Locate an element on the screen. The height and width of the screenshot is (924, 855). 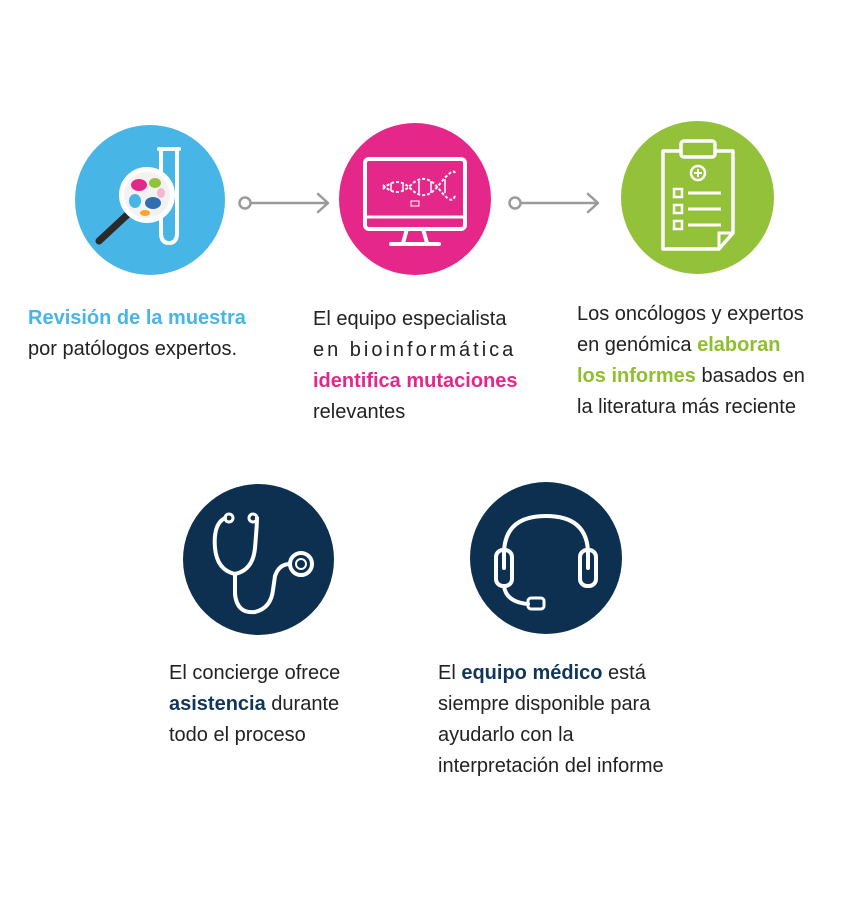
support-2-line-1-post: está is located at coordinates (624, 673).